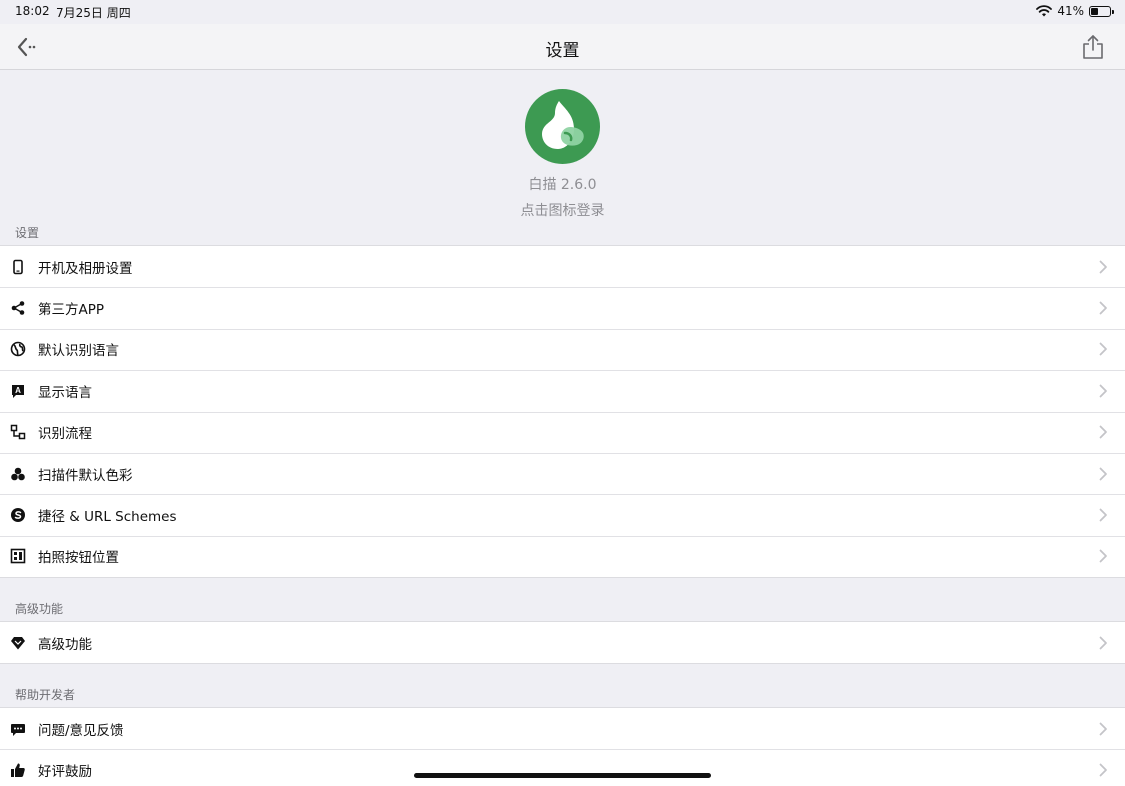 This screenshot has height=786, width=1125. Describe the element at coordinates (71, 310) in the screenshot. I see `row-label: 第三方APP` at that location.